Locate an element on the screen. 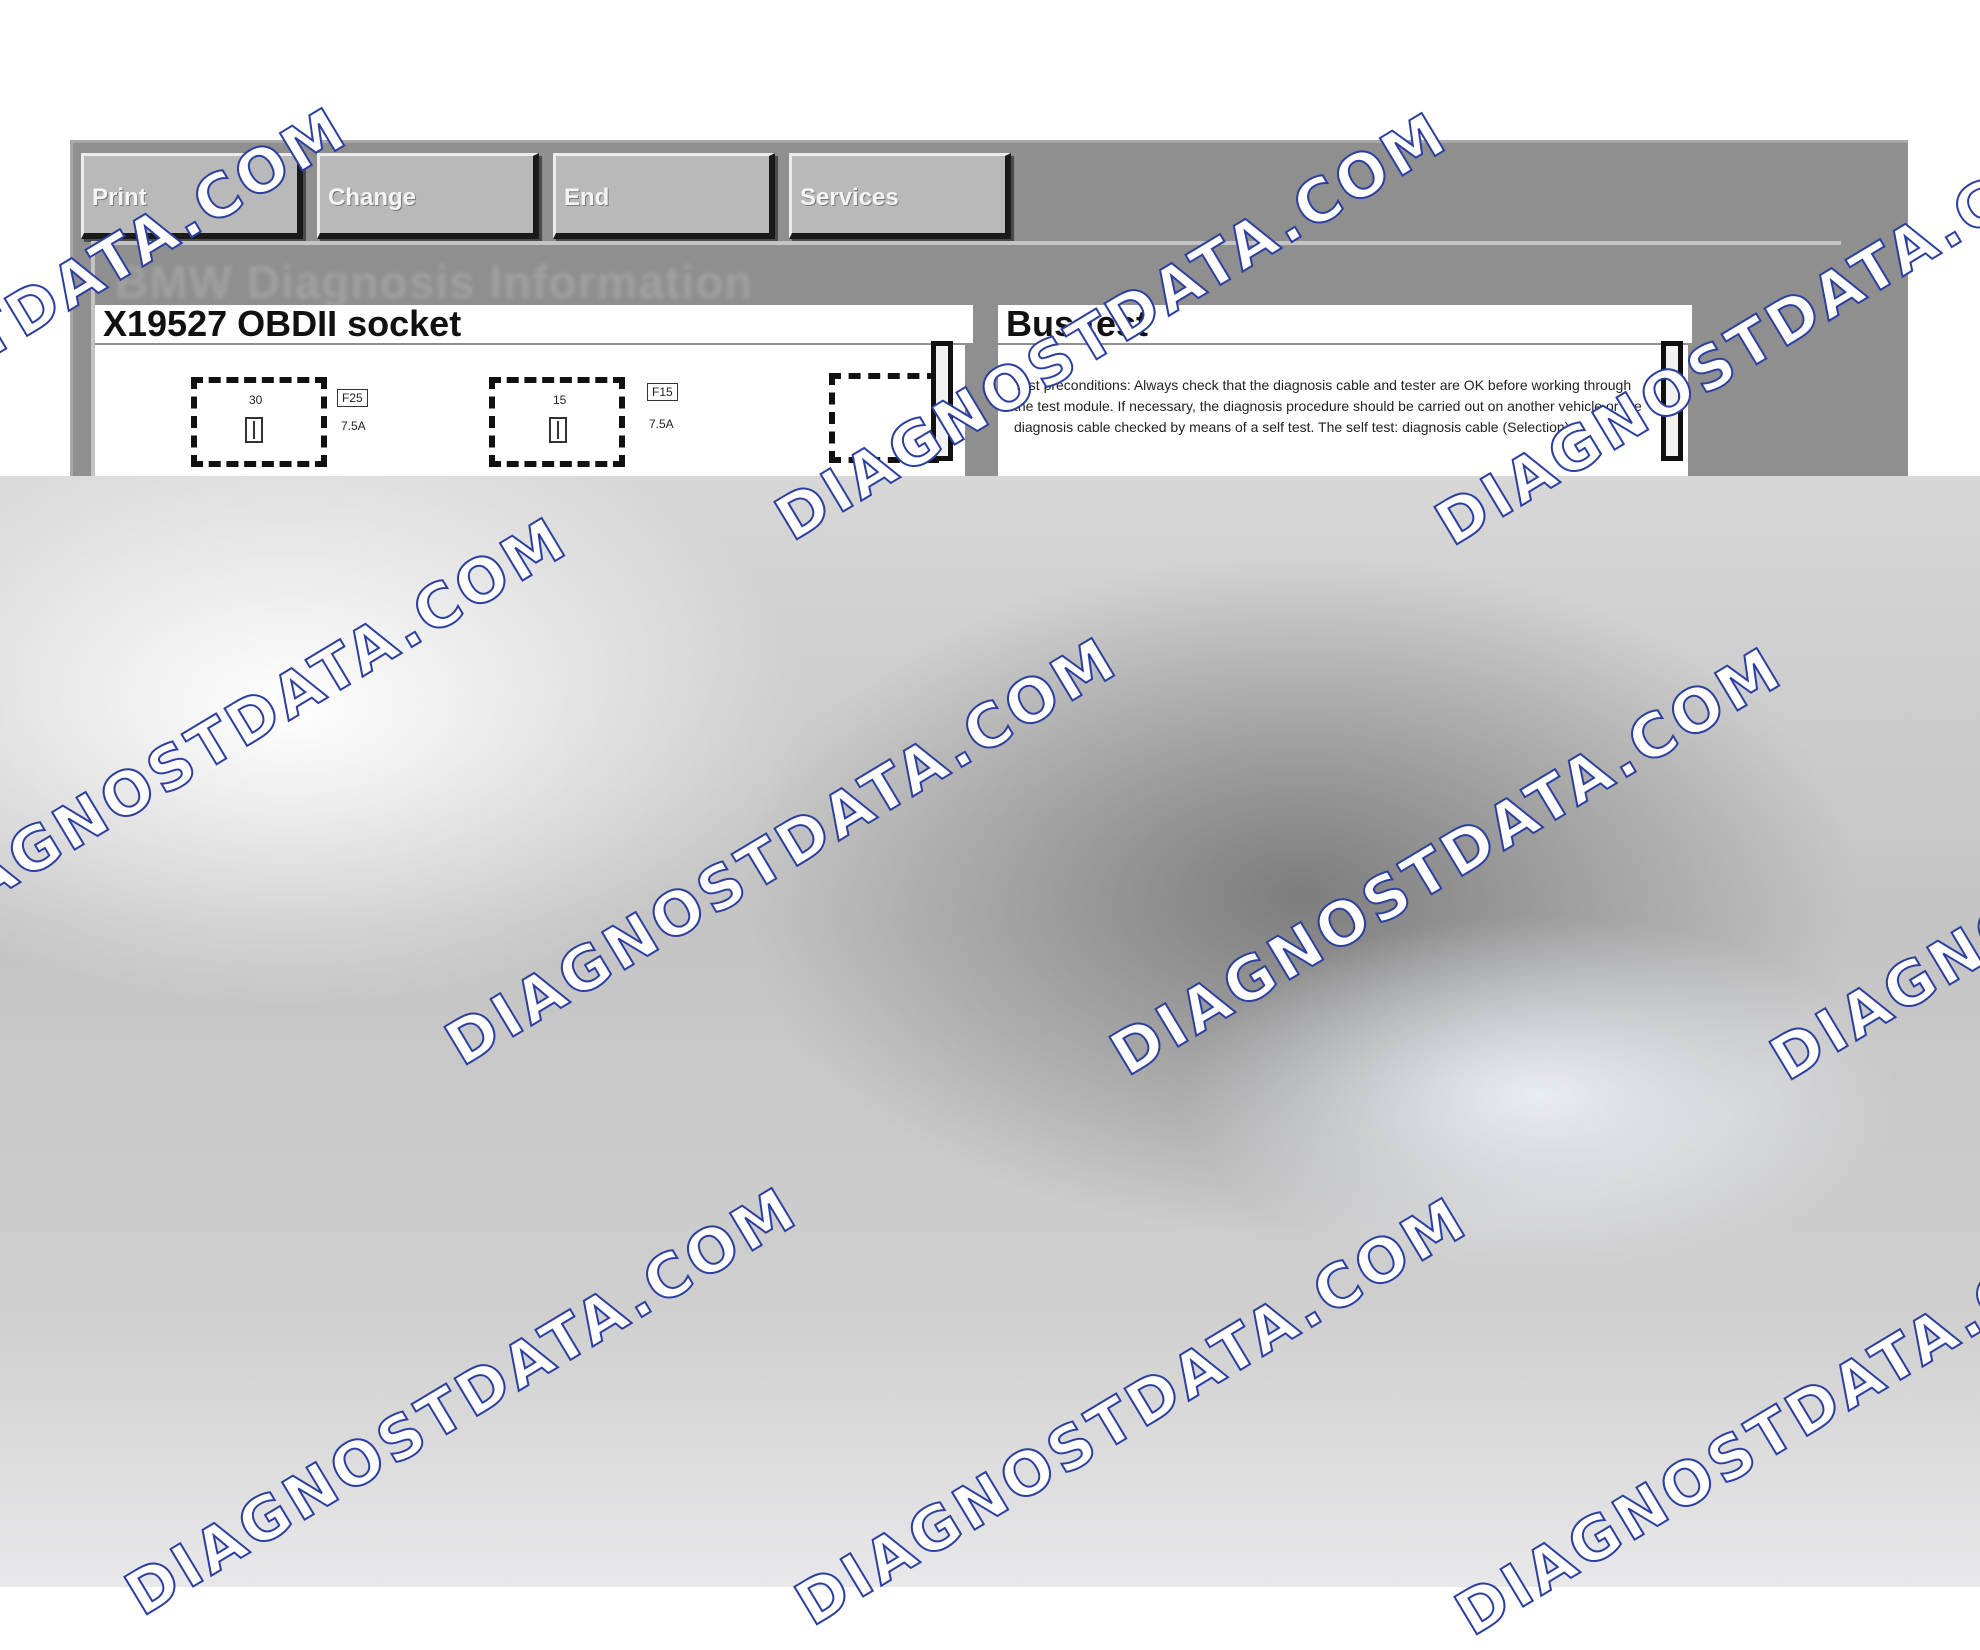 The height and width of the screenshot is (1650, 1980). left-panel-title: X19527 OBDII socket is located at coordinates (534, 324).